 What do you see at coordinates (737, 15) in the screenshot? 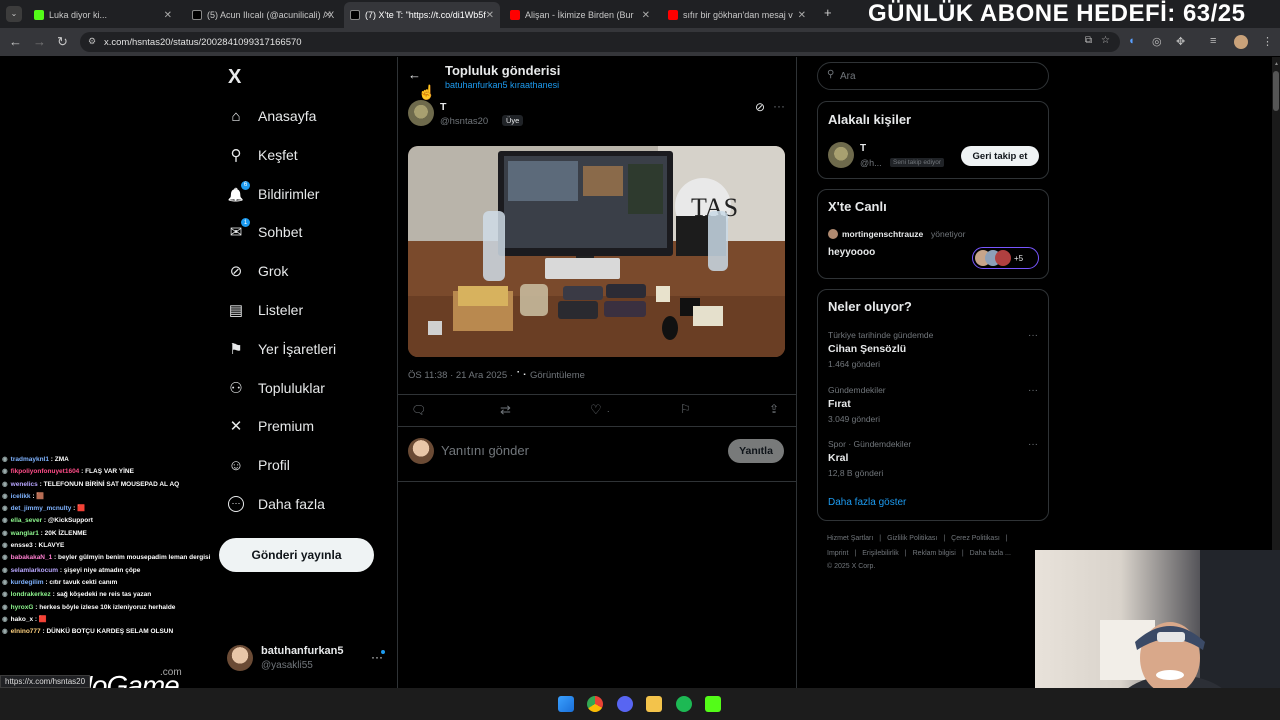
I see `browser-tab: sıfır bir gökhan'dan mesaj v ✕` at bounding box center [737, 15].